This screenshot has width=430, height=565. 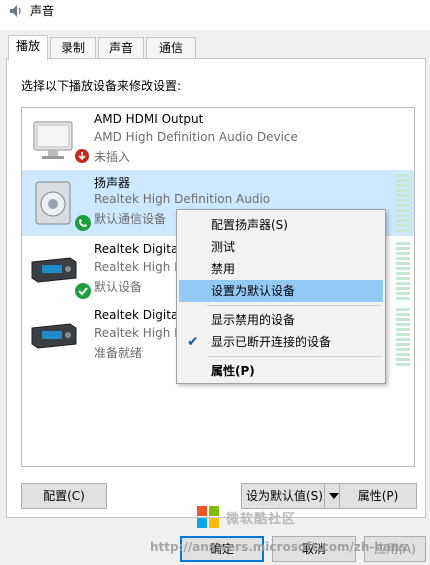 What do you see at coordinates (208, 517) in the screenshot?
I see `windows-logo-icon` at bounding box center [208, 517].